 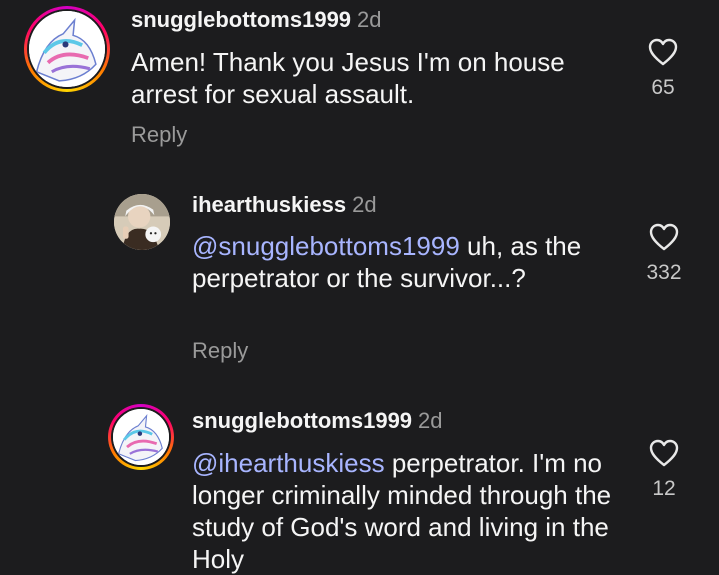 What do you see at coordinates (664, 272) in the screenshot?
I see `like-count: 332` at bounding box center [664, 272].